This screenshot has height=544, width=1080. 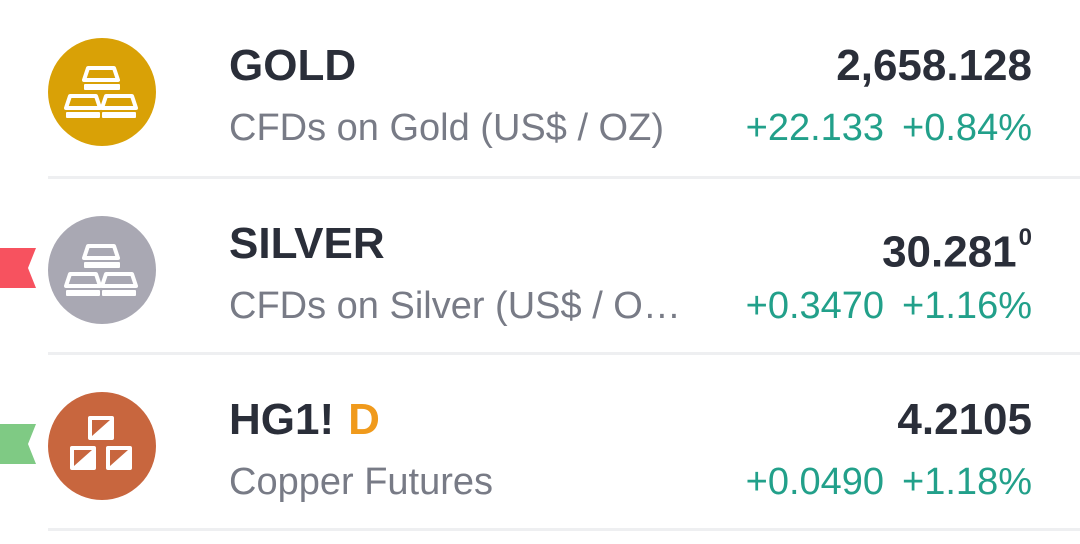 What do you see at coordinates (815, 482) in the screenshot?
I see `change-value: +0.0490` at bounding box center [815, 482].